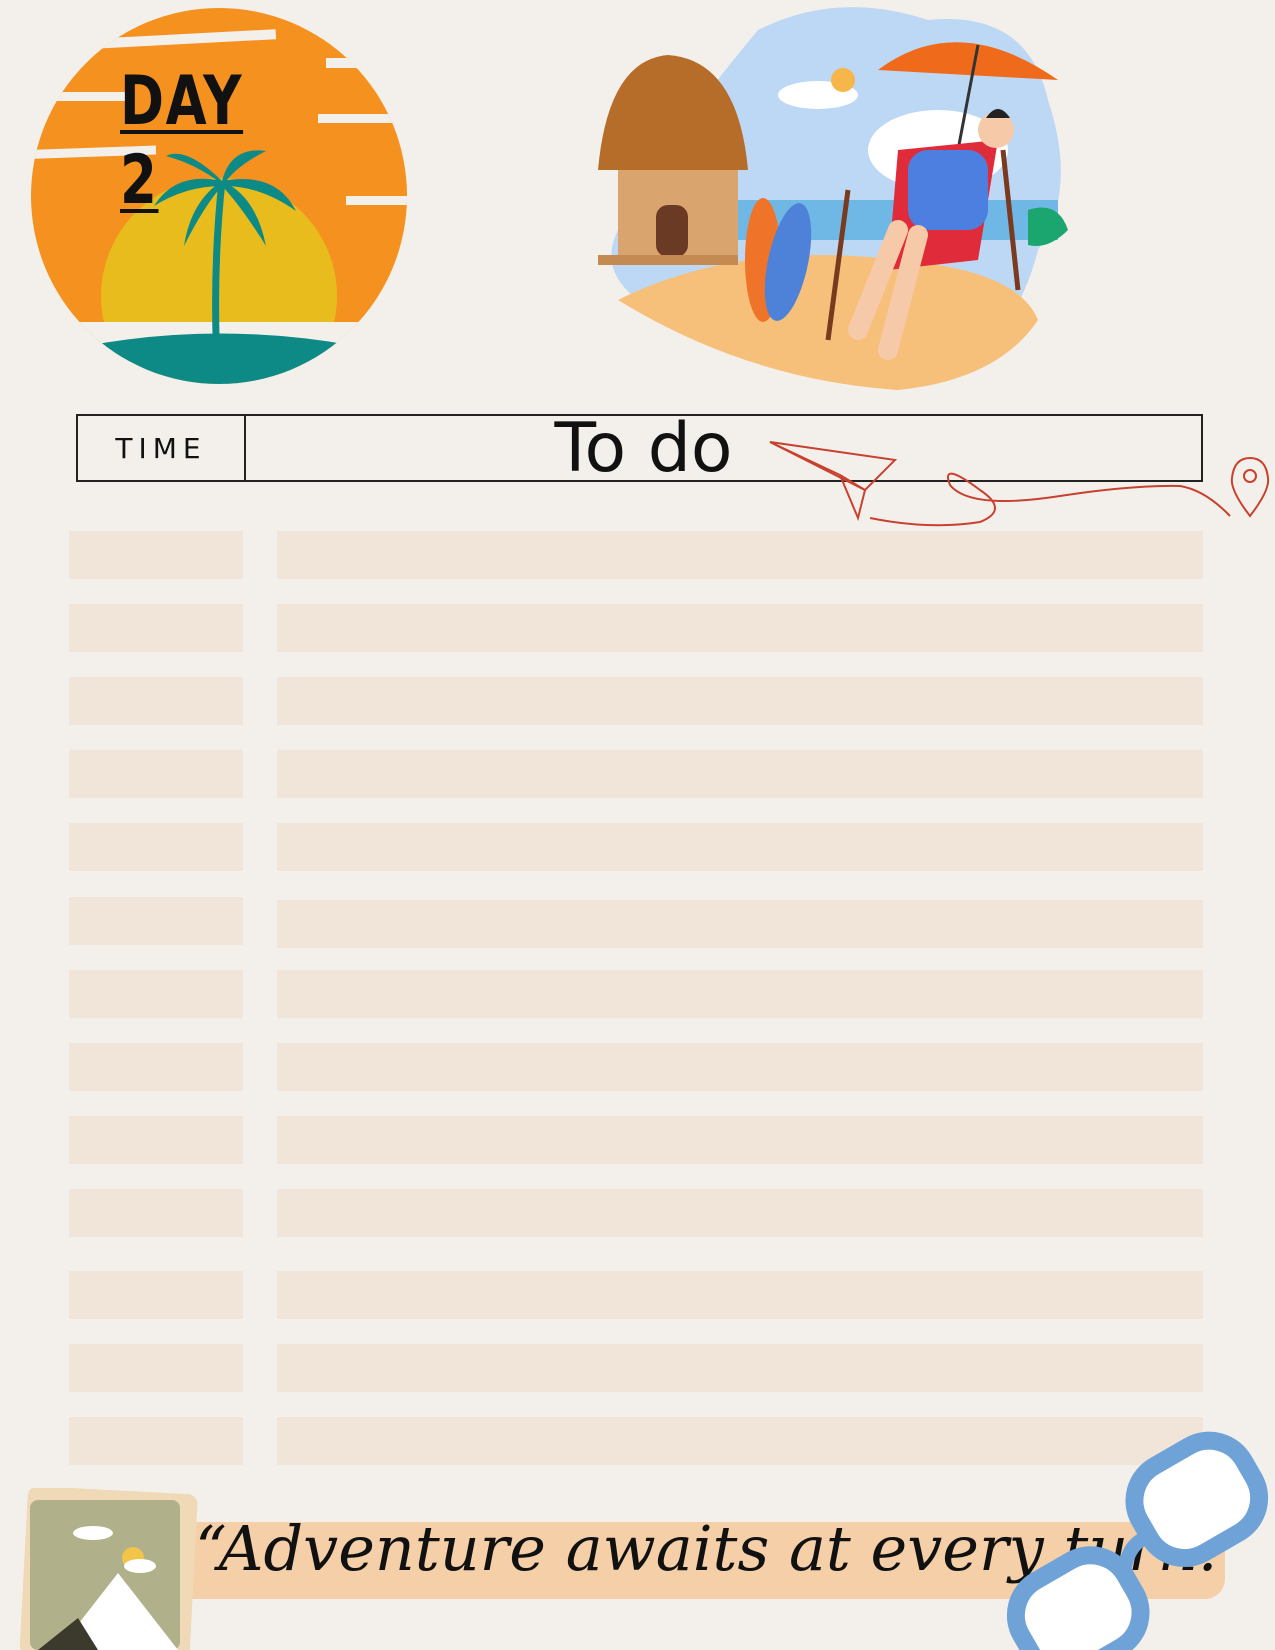  I want to click on day-title: DAY 2, so click(182, 141).